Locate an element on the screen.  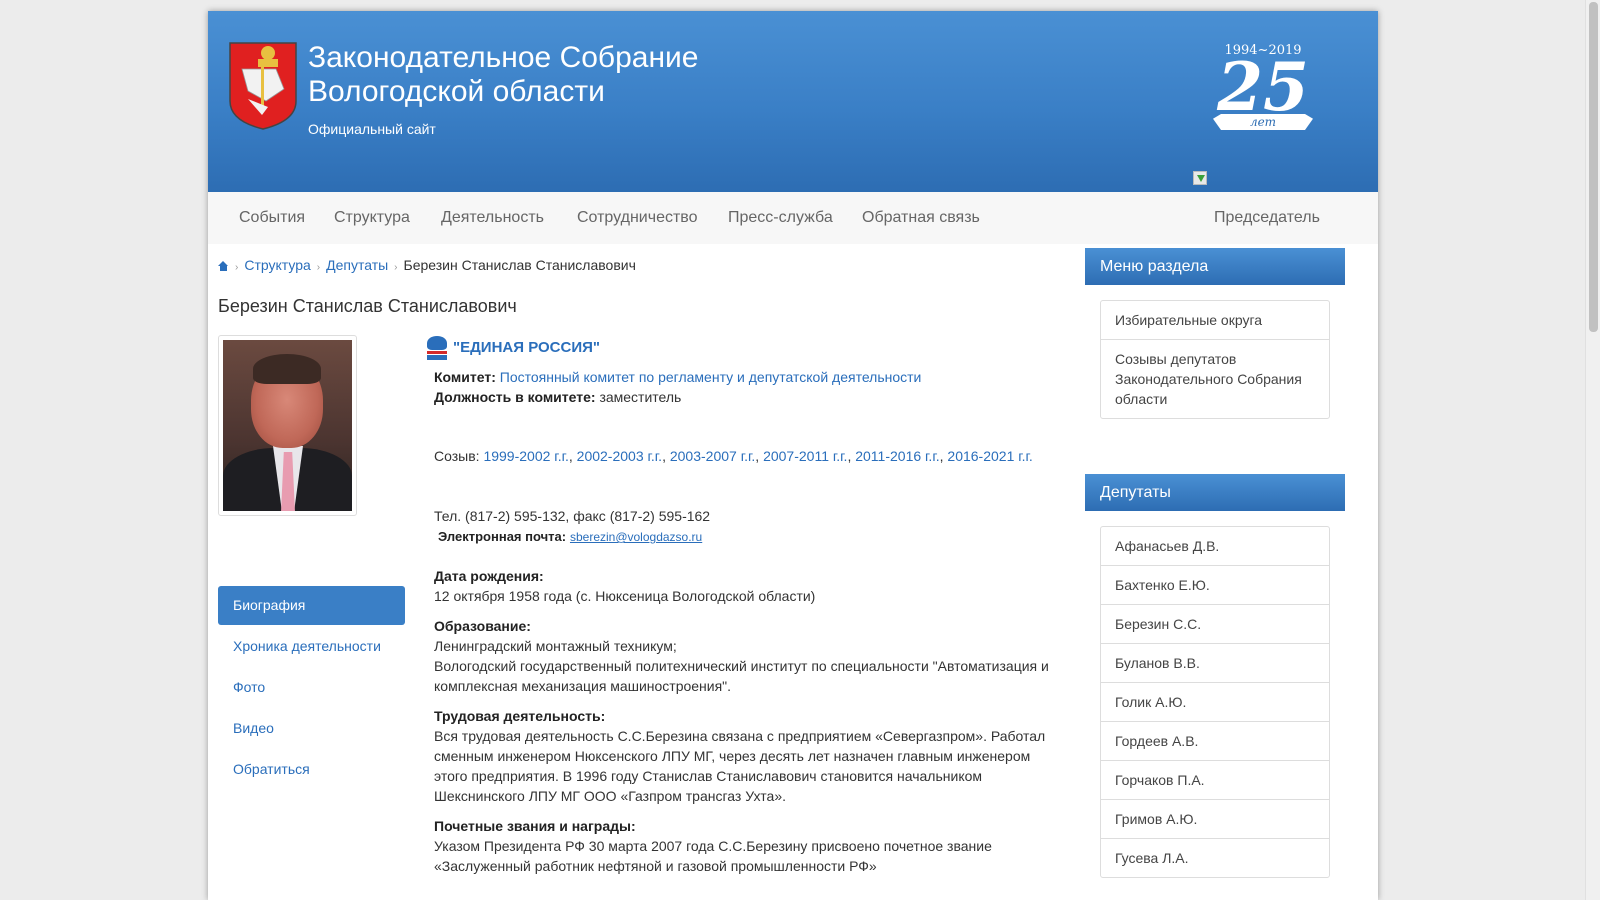
section-menu-header: Меню раздела is located at coordinates (1215, 266).